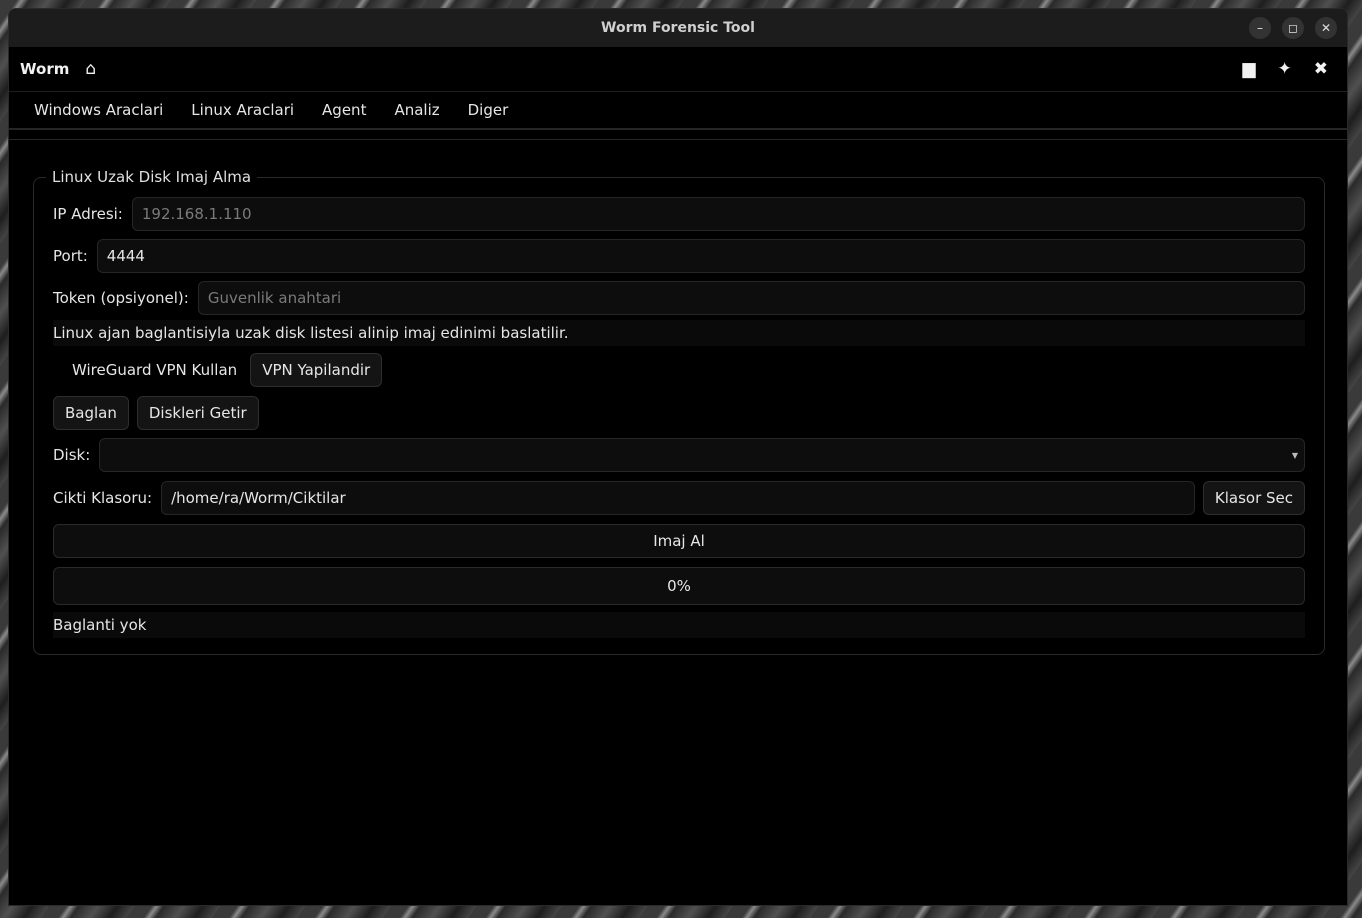  I want to click on close-icon: ✕, so click(1326, 28).